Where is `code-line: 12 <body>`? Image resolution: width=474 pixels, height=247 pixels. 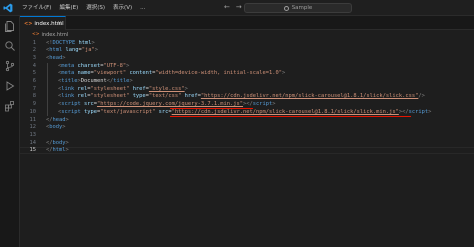 code-line: 12 <body> is located at coordinates (247, 127).